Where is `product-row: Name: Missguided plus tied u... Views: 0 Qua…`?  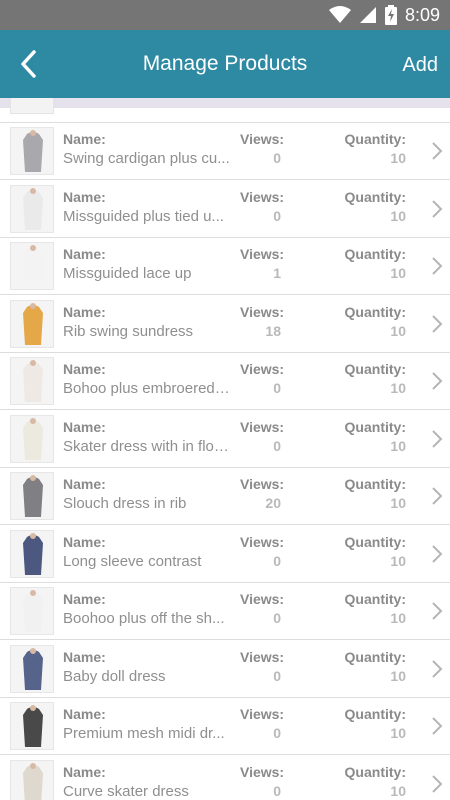 product-row: Name: Missguided plus tied u... Views: 0 Qua… is located at coordinates (225, 209).